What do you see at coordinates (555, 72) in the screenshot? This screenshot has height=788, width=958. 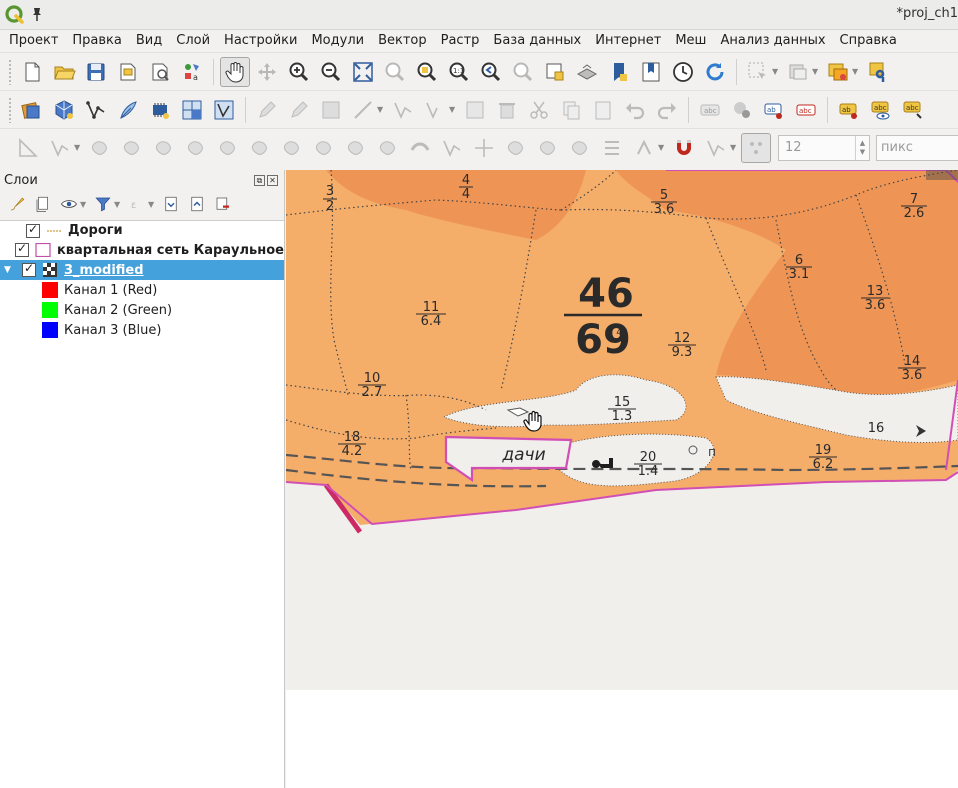 I see `new-map-view-button` at bounding box center [555, 72].